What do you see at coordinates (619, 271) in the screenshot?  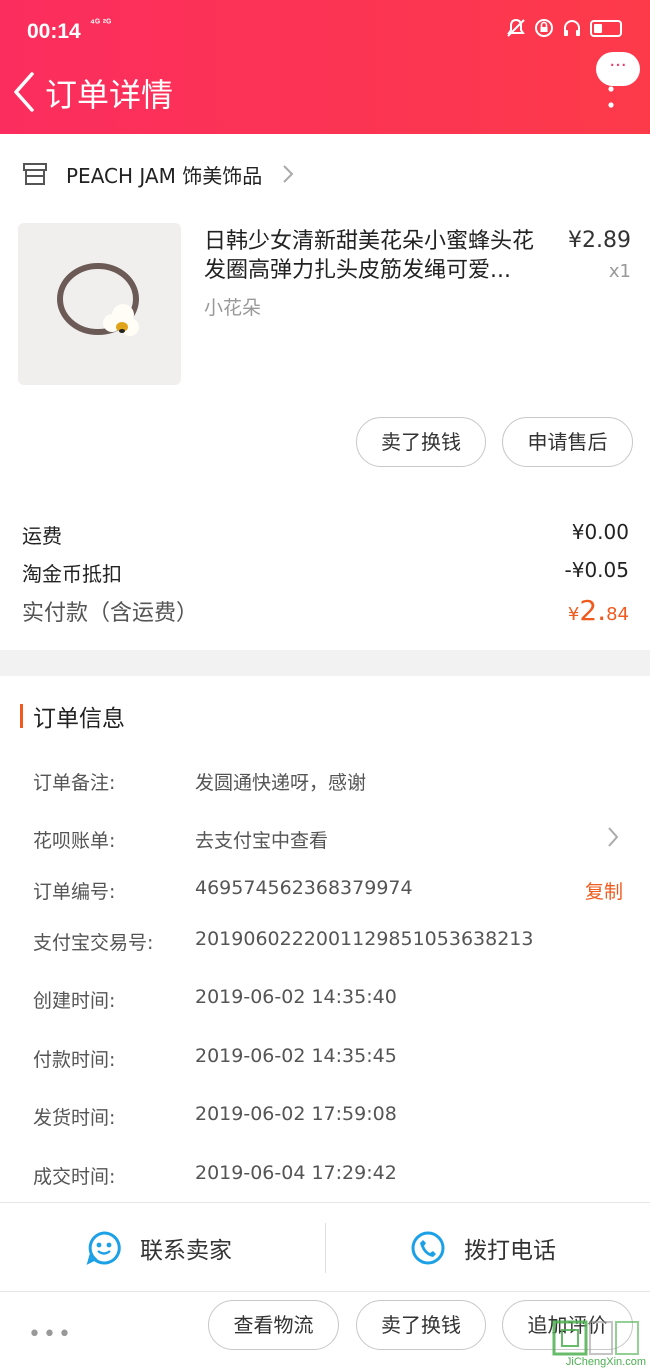 I see `product-quantity: x1` at bounding box center [619, 271].